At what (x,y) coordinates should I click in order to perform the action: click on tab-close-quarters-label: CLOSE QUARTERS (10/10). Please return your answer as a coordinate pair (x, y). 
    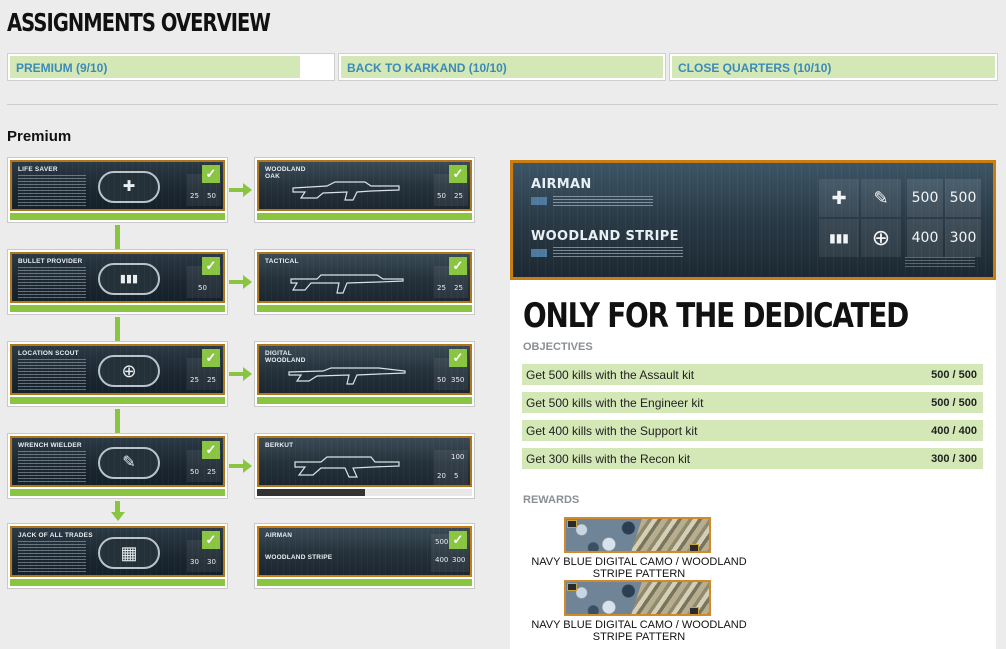
    Looking at the image, I should click on (755, 68).